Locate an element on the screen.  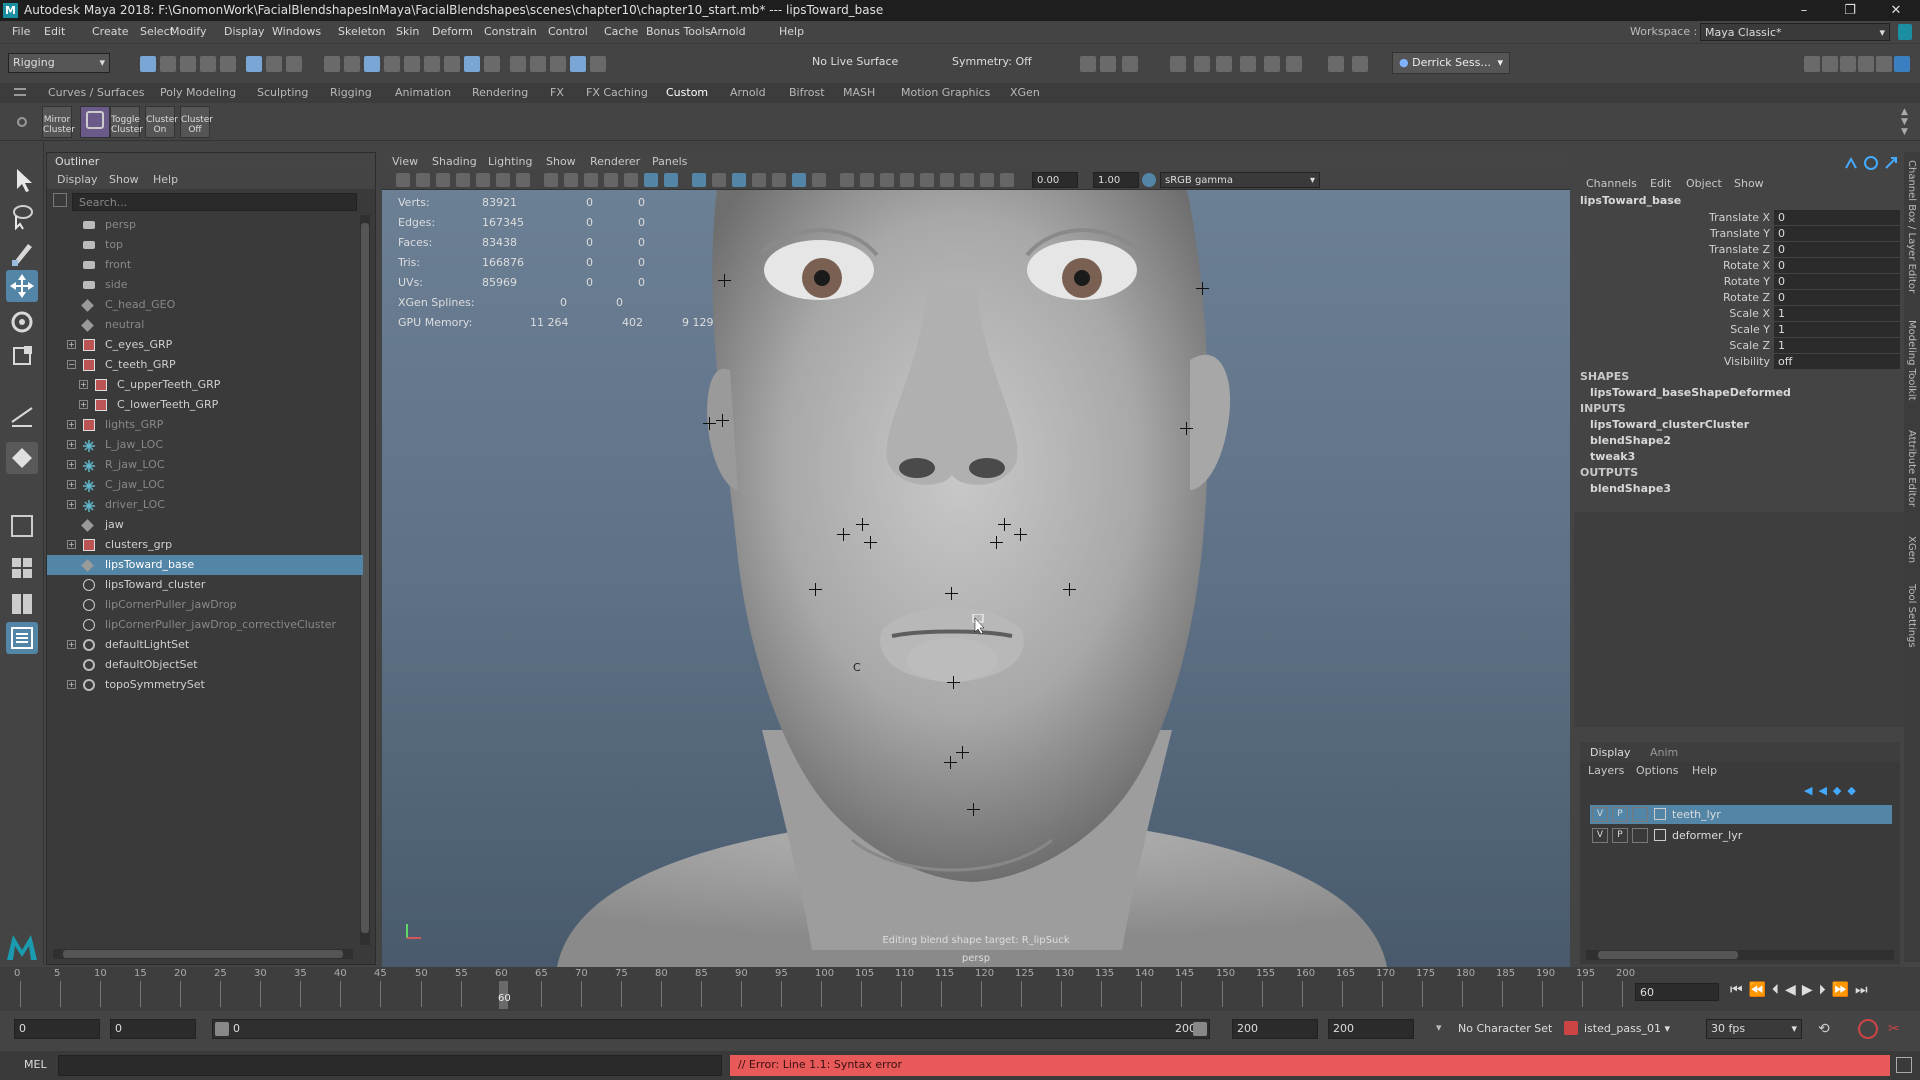
gamma-field: 1.00 is located at coordinates (1116, 180).